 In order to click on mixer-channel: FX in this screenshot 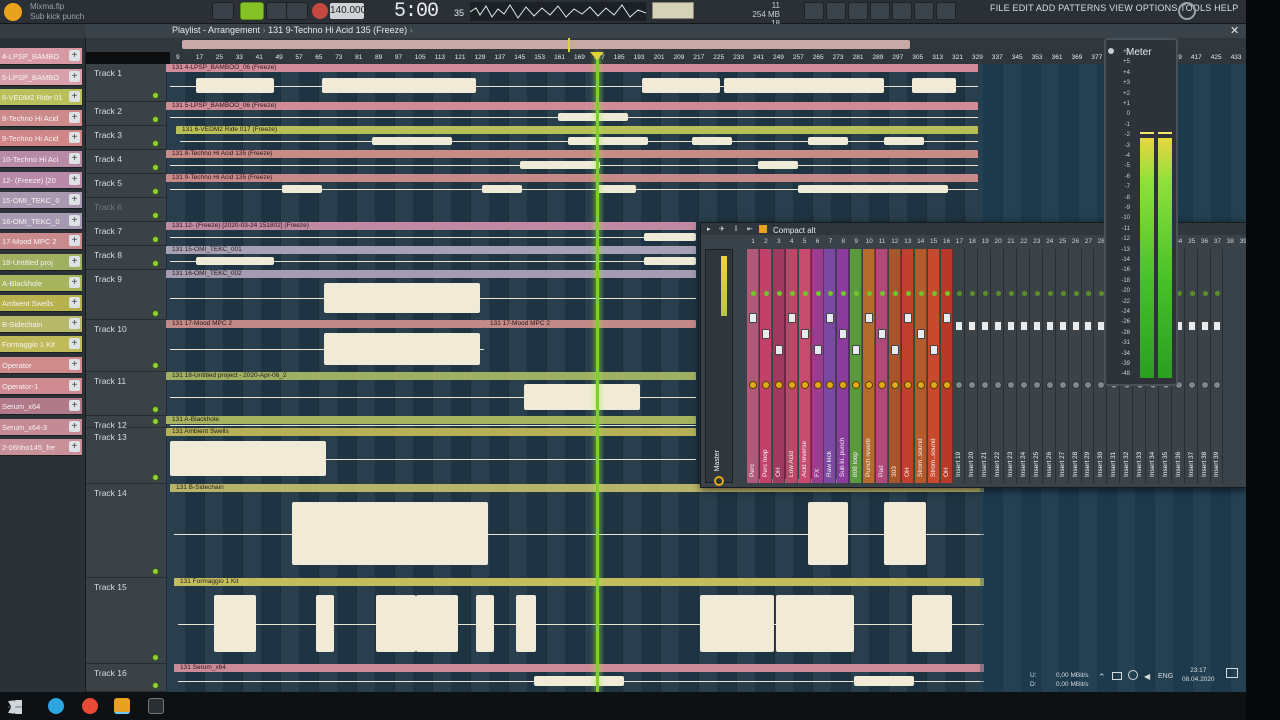, I will do `click(817, 366)`.